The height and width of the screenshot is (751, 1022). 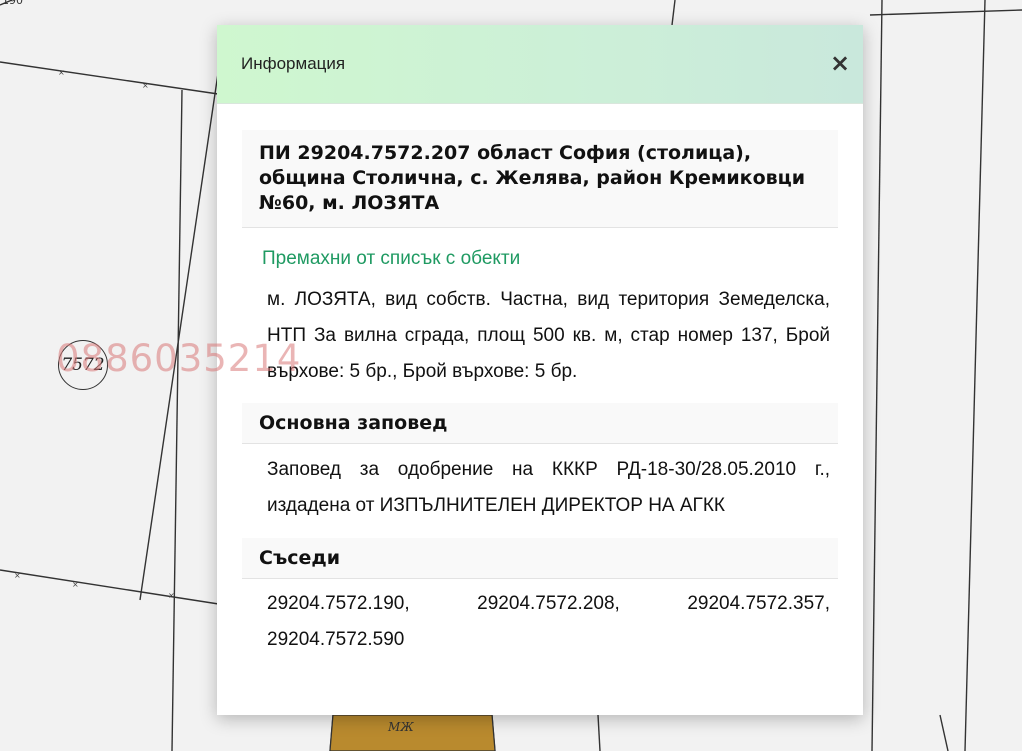 What do you see at coordinates (12, 3) in the screenshot?
I see `parcel-number-corner: 190` at bounding box center [12, 3].